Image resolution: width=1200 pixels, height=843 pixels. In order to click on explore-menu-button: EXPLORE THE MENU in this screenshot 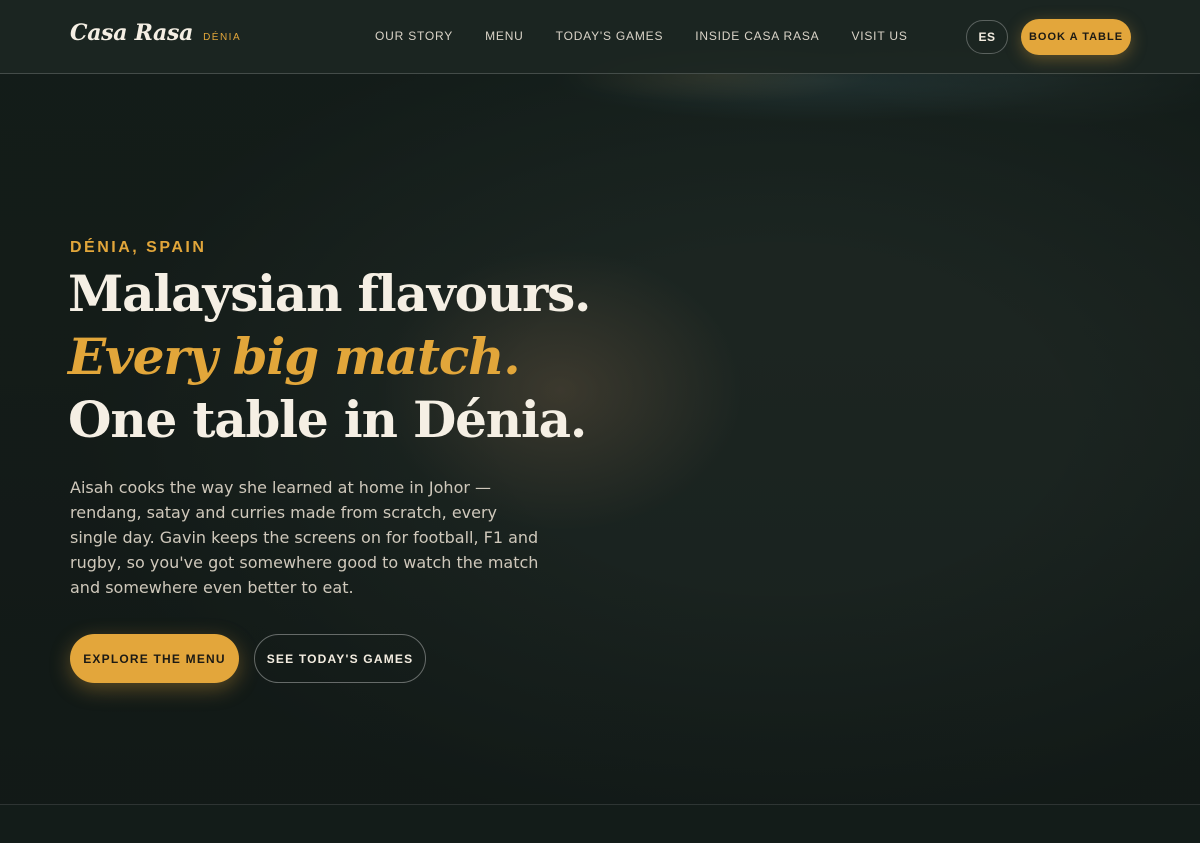, I will do `click(154, 658)`.